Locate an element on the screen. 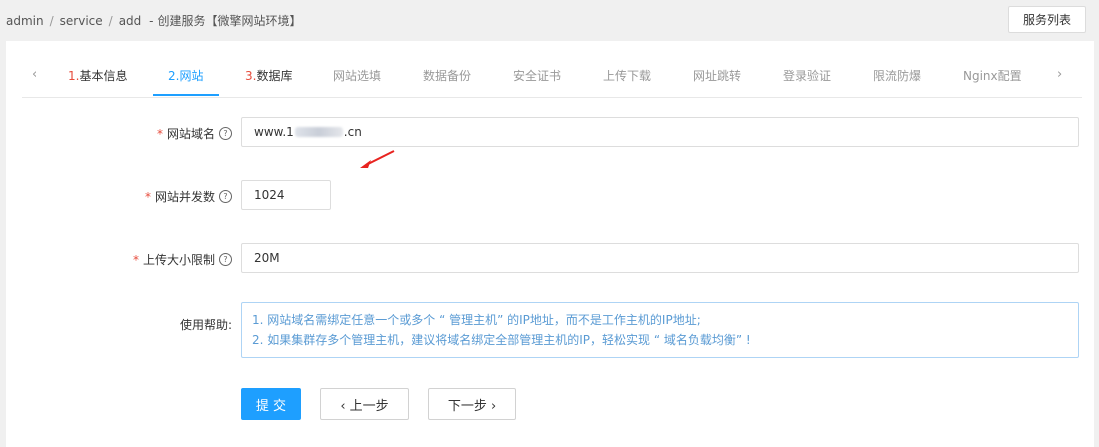 This screenshot has width=1099, height=447. top-bar: admin / service / add - 创建服务【微擎网站环境】 服务列表 is located at coordinates (549, 20).